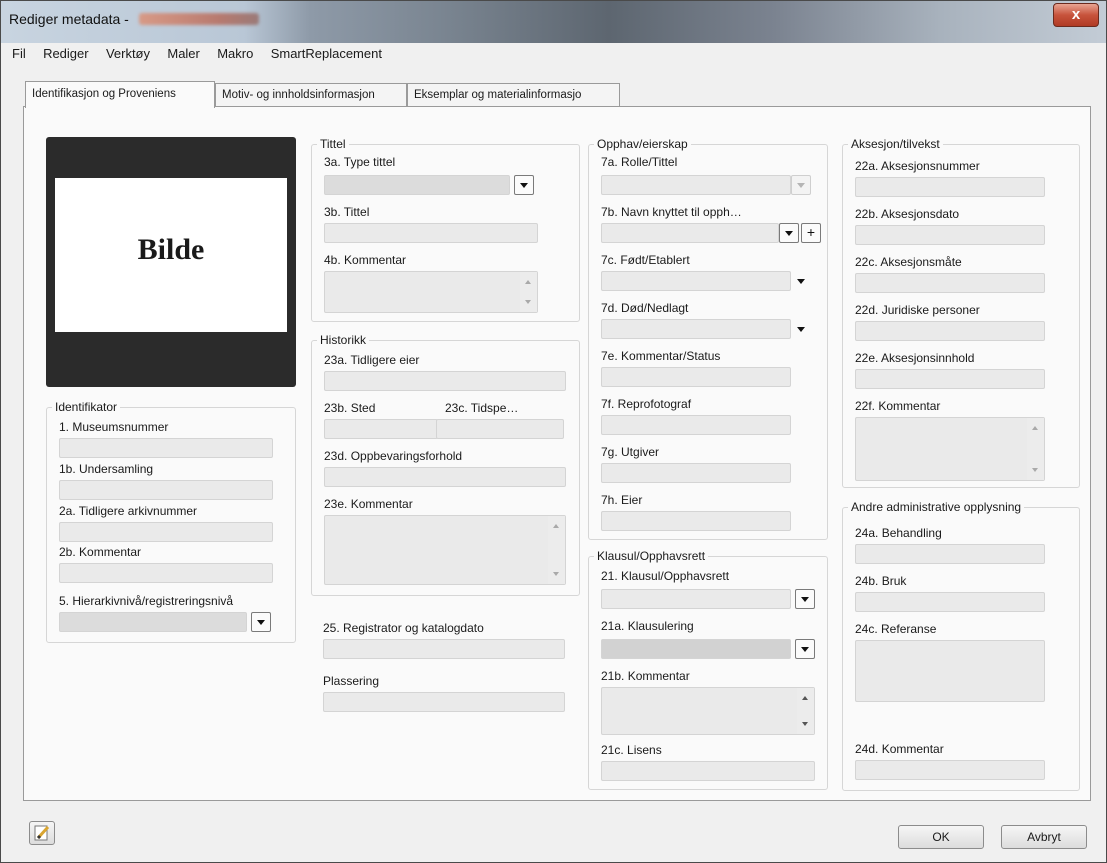 The image size is (1107, 863). What do you see at coordinates (690, 233) in the screenshot?
I see `navn-field` at bounding box center [690, 233].